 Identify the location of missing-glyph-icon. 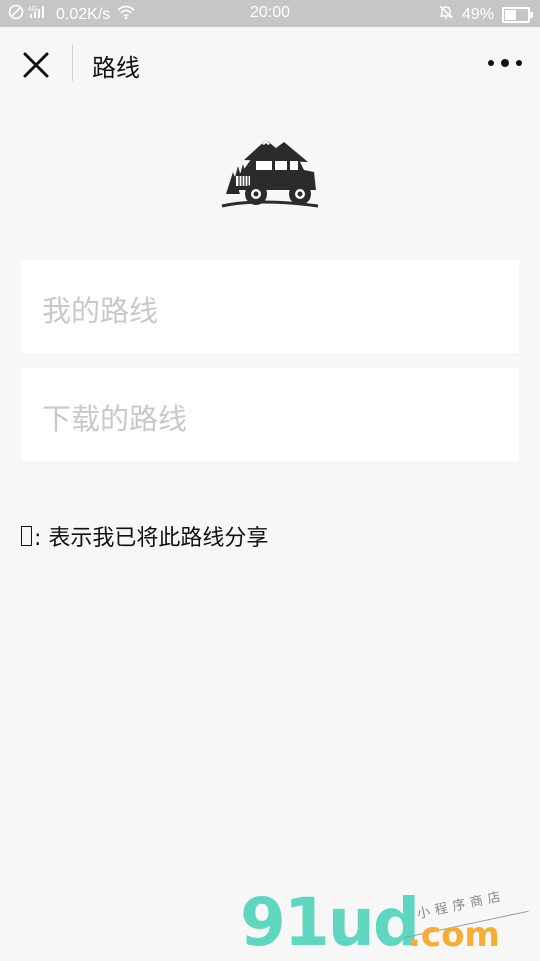
(26, 536).